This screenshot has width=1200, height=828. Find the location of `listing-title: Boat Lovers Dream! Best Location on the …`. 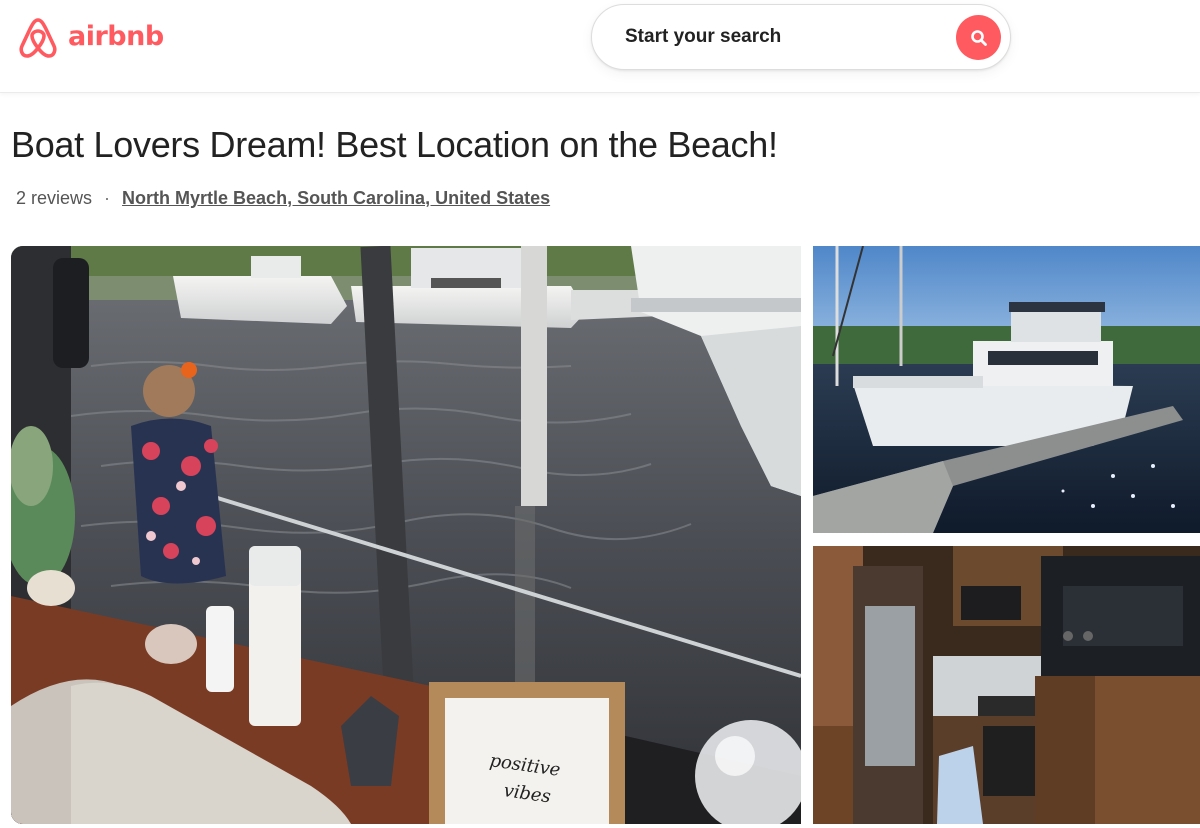

listing-title: Boat Lovers Dream! Best Location on the … is located at coordinates (394, 144).